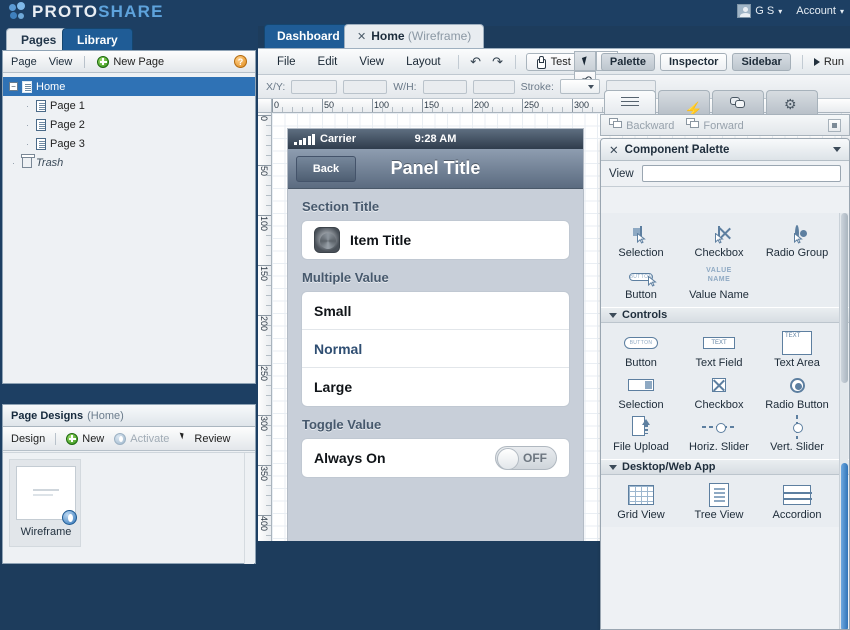  What do you see at coordinates (498, 62) in the screenshot?
I see `redo-icon: ↷` at bounding box center [498, 62].